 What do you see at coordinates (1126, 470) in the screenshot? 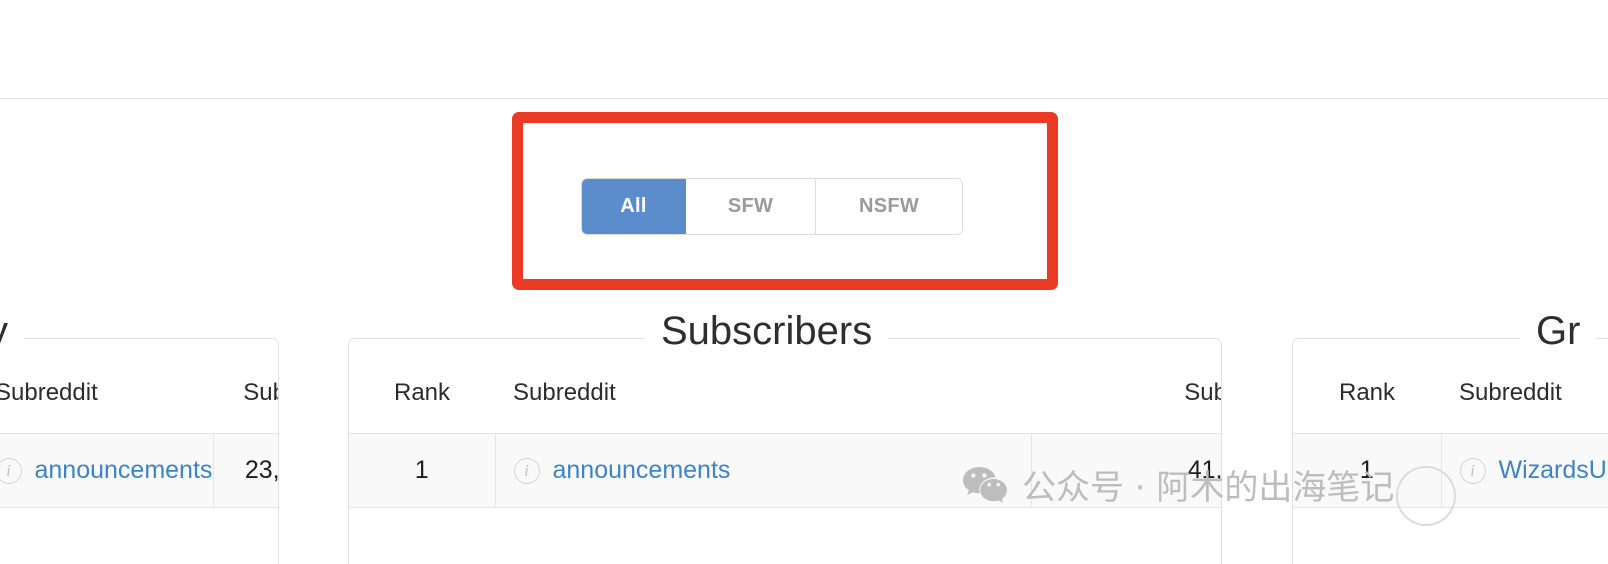
I see `cell-subscribers: 41,411,622` at bounding box center [1126, 470].